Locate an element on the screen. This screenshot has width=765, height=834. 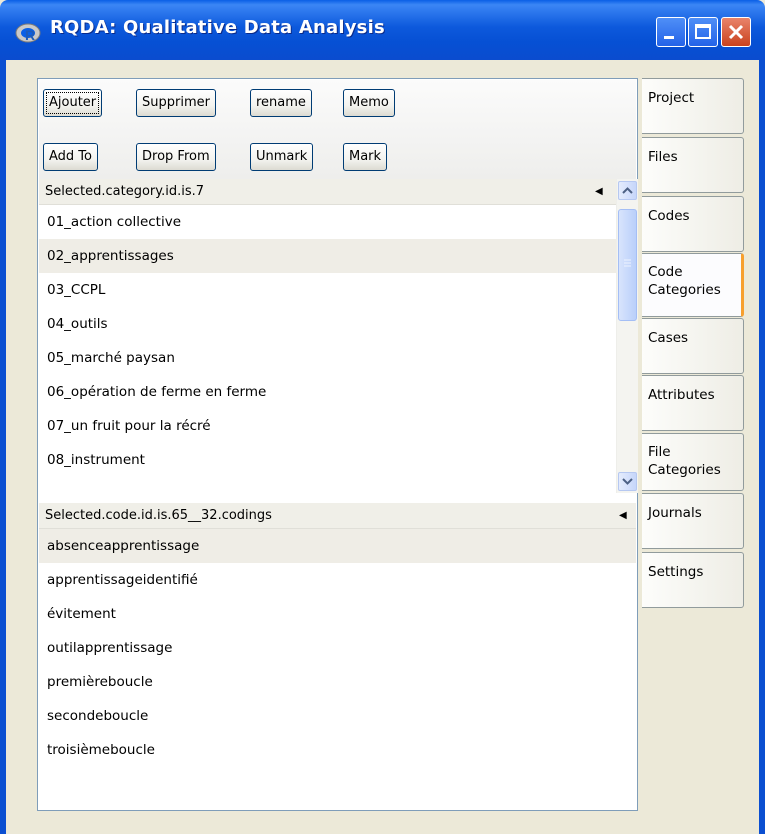
add-to-button: Add To is located at coordinates (70, 157).